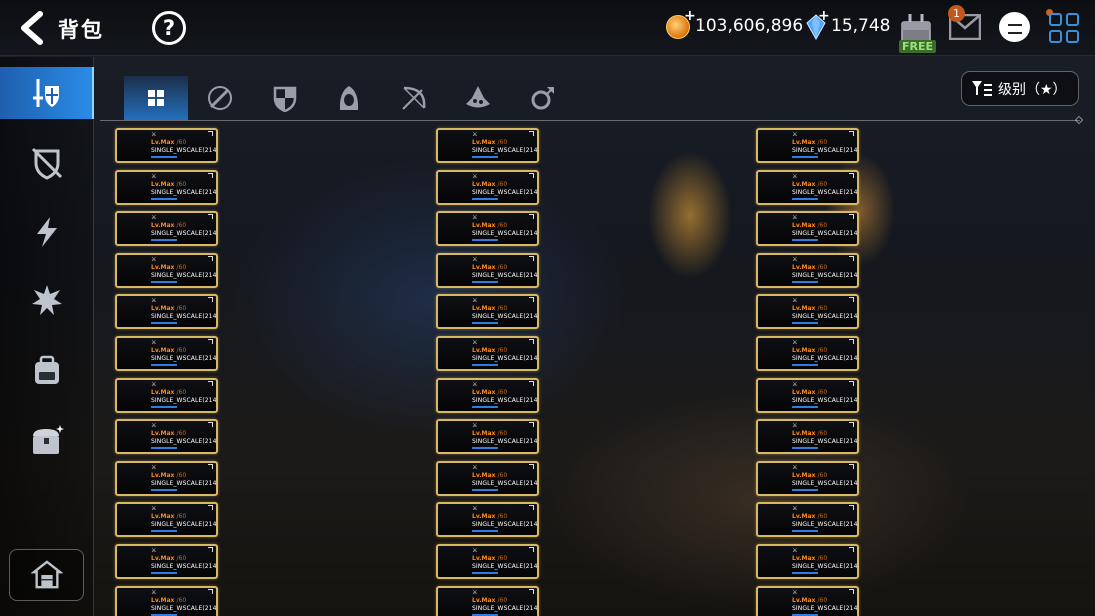  Describe the element at coordinates (918, 46) in the screenshot. I see `free-label: FREE` at that location.